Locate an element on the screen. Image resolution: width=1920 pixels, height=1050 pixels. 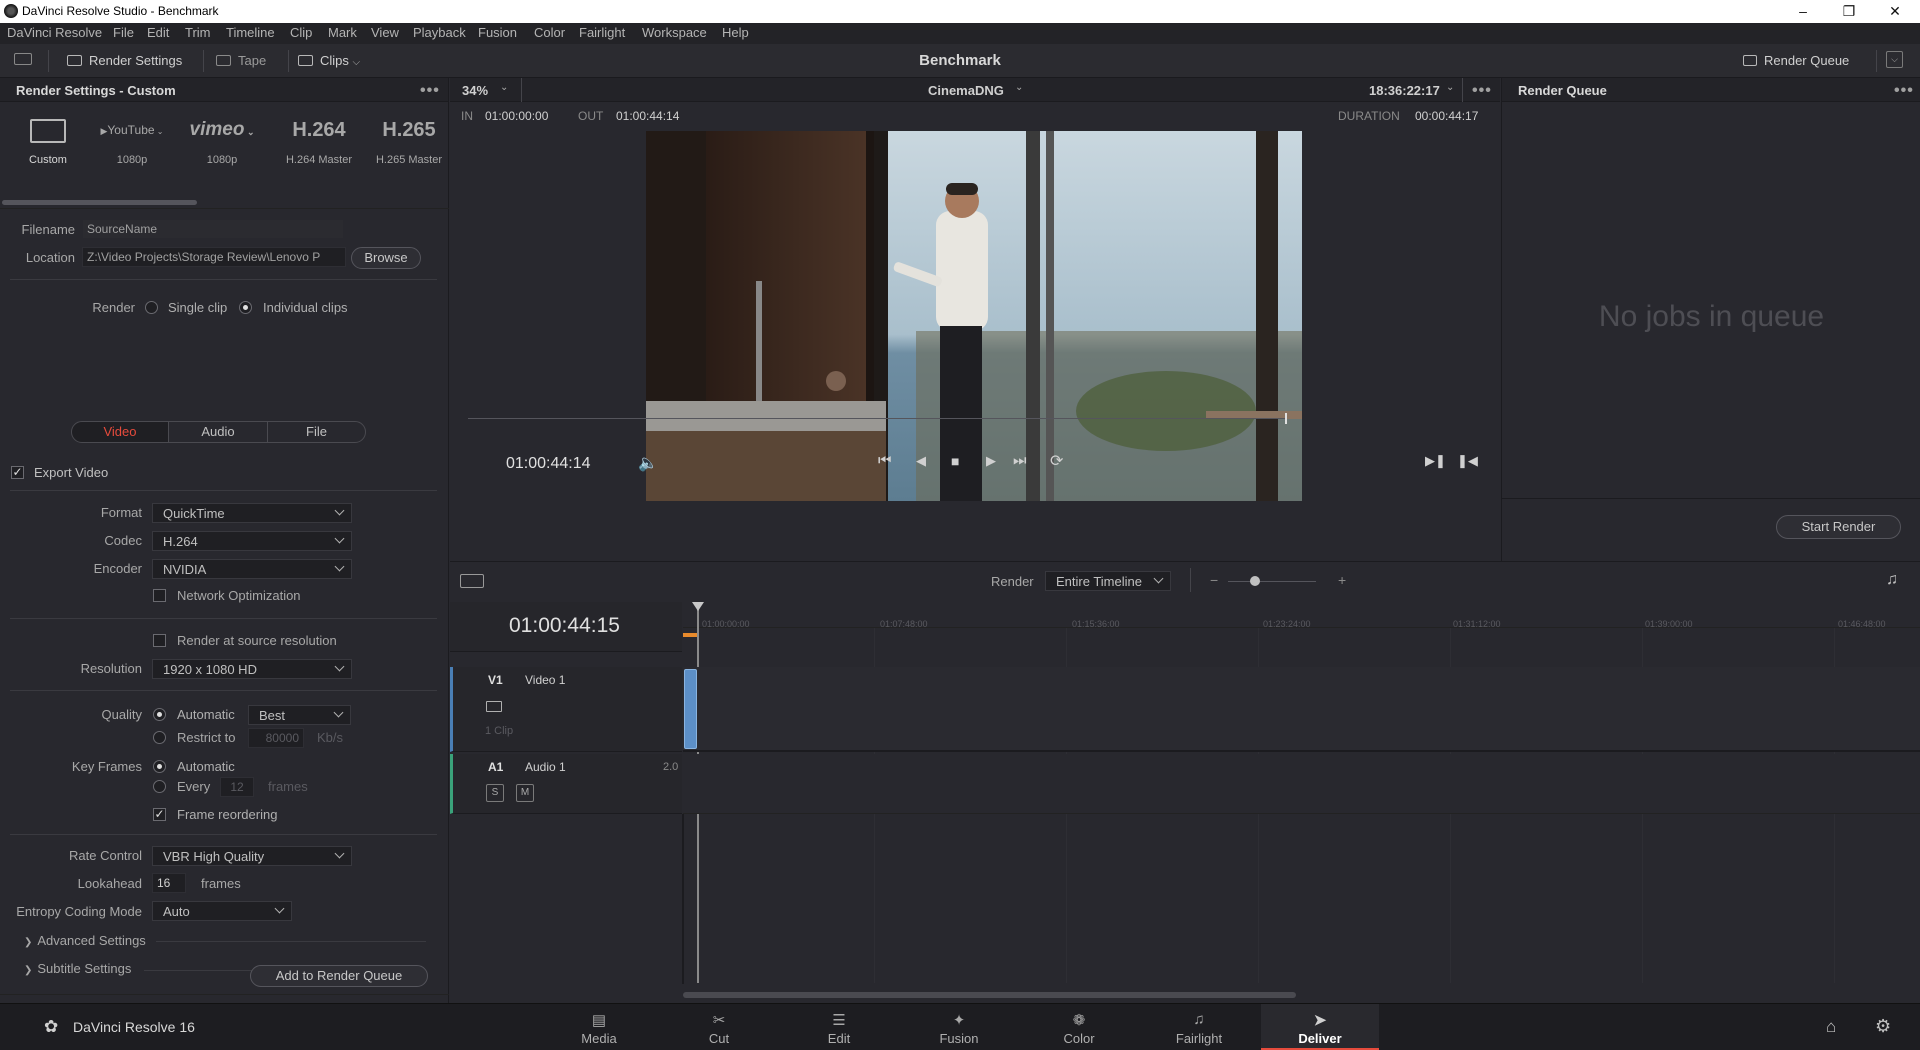
quality-automatic-radio is located at coordinates (159, 714).